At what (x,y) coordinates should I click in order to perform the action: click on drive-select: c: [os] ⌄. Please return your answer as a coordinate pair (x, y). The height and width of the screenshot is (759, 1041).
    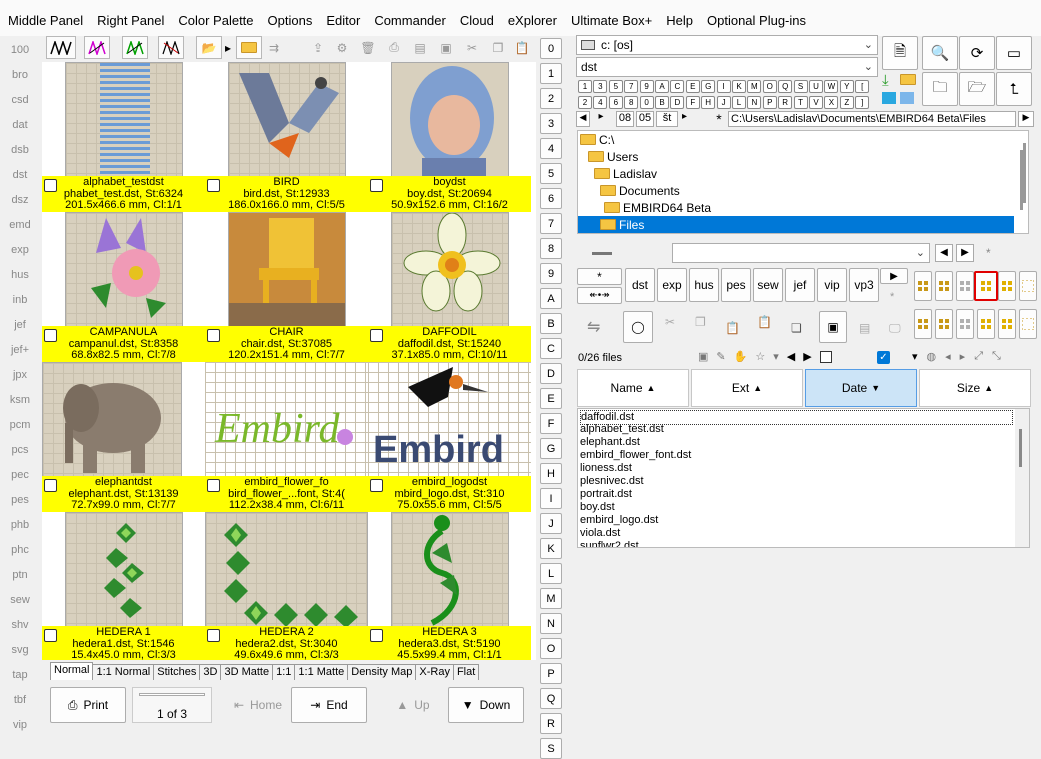
    Looking at the image, I should click on (727, 45).